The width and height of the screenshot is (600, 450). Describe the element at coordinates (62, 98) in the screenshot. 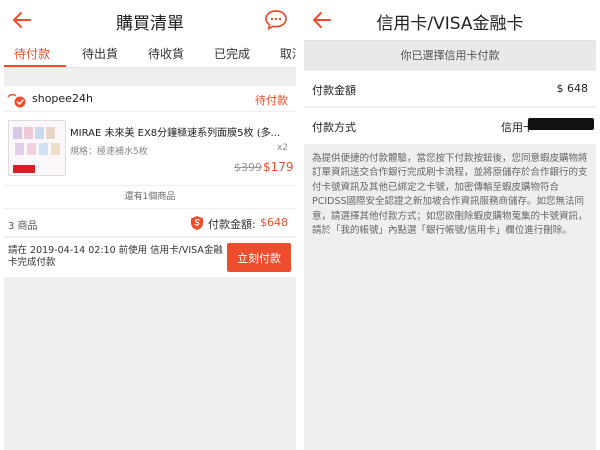

I see `shop-name: shopee24h` at that location.